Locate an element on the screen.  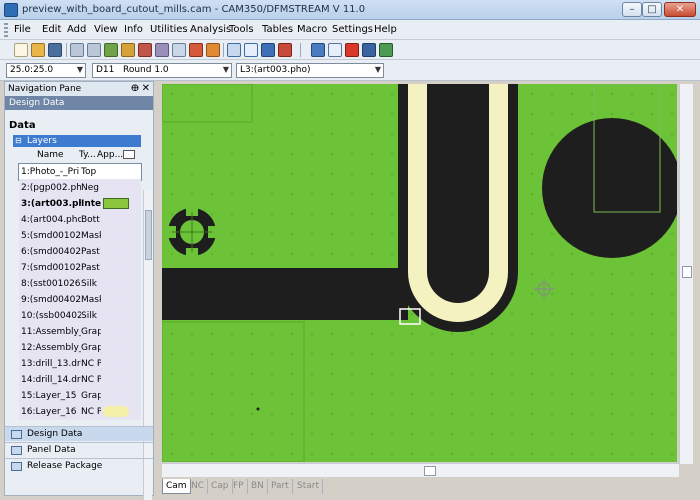
zoom-fit-icon is located at coordinates (179, 50).